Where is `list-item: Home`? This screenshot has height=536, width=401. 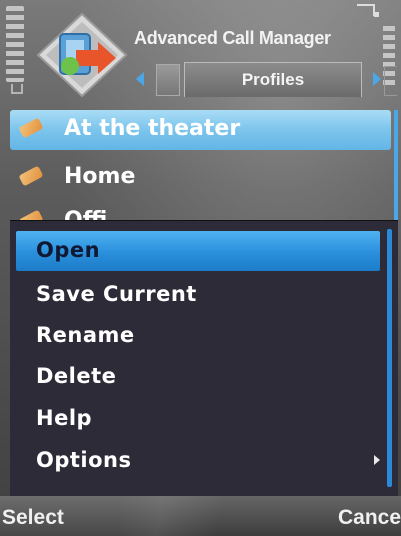
list-item: Home is located at coordinates (200, 178).